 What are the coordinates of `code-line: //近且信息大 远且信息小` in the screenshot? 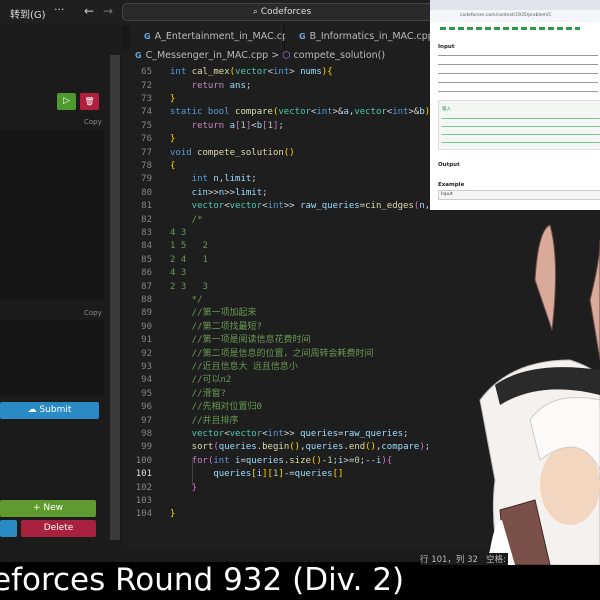 It's located at (234, 367).